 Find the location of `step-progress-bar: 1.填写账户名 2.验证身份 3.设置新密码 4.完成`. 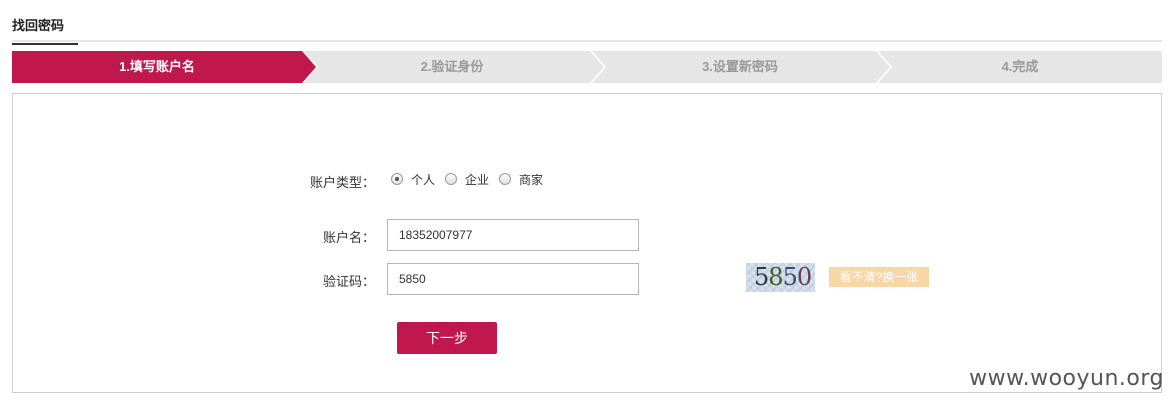

step-progress-bar: 1.填写账户名 2.验证身份 3.设置新密码 4.完成 is located at coordinates (587, 67).